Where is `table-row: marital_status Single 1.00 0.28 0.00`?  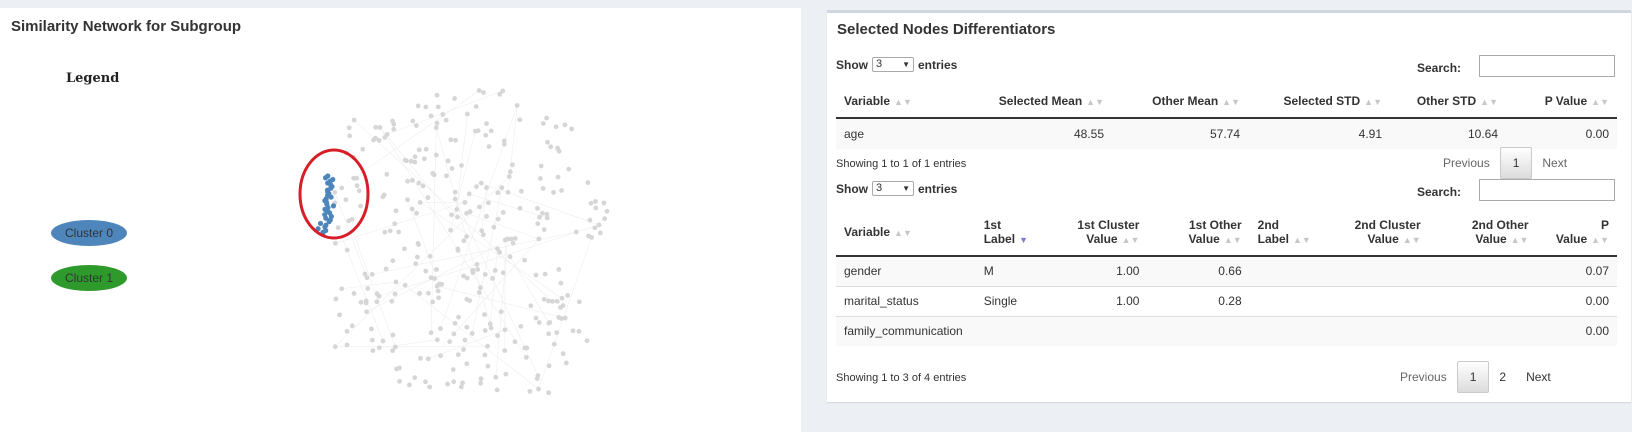
table-row: marital_status Single 1.00 0.28 0.00 is located at coordinates (1226, 300).